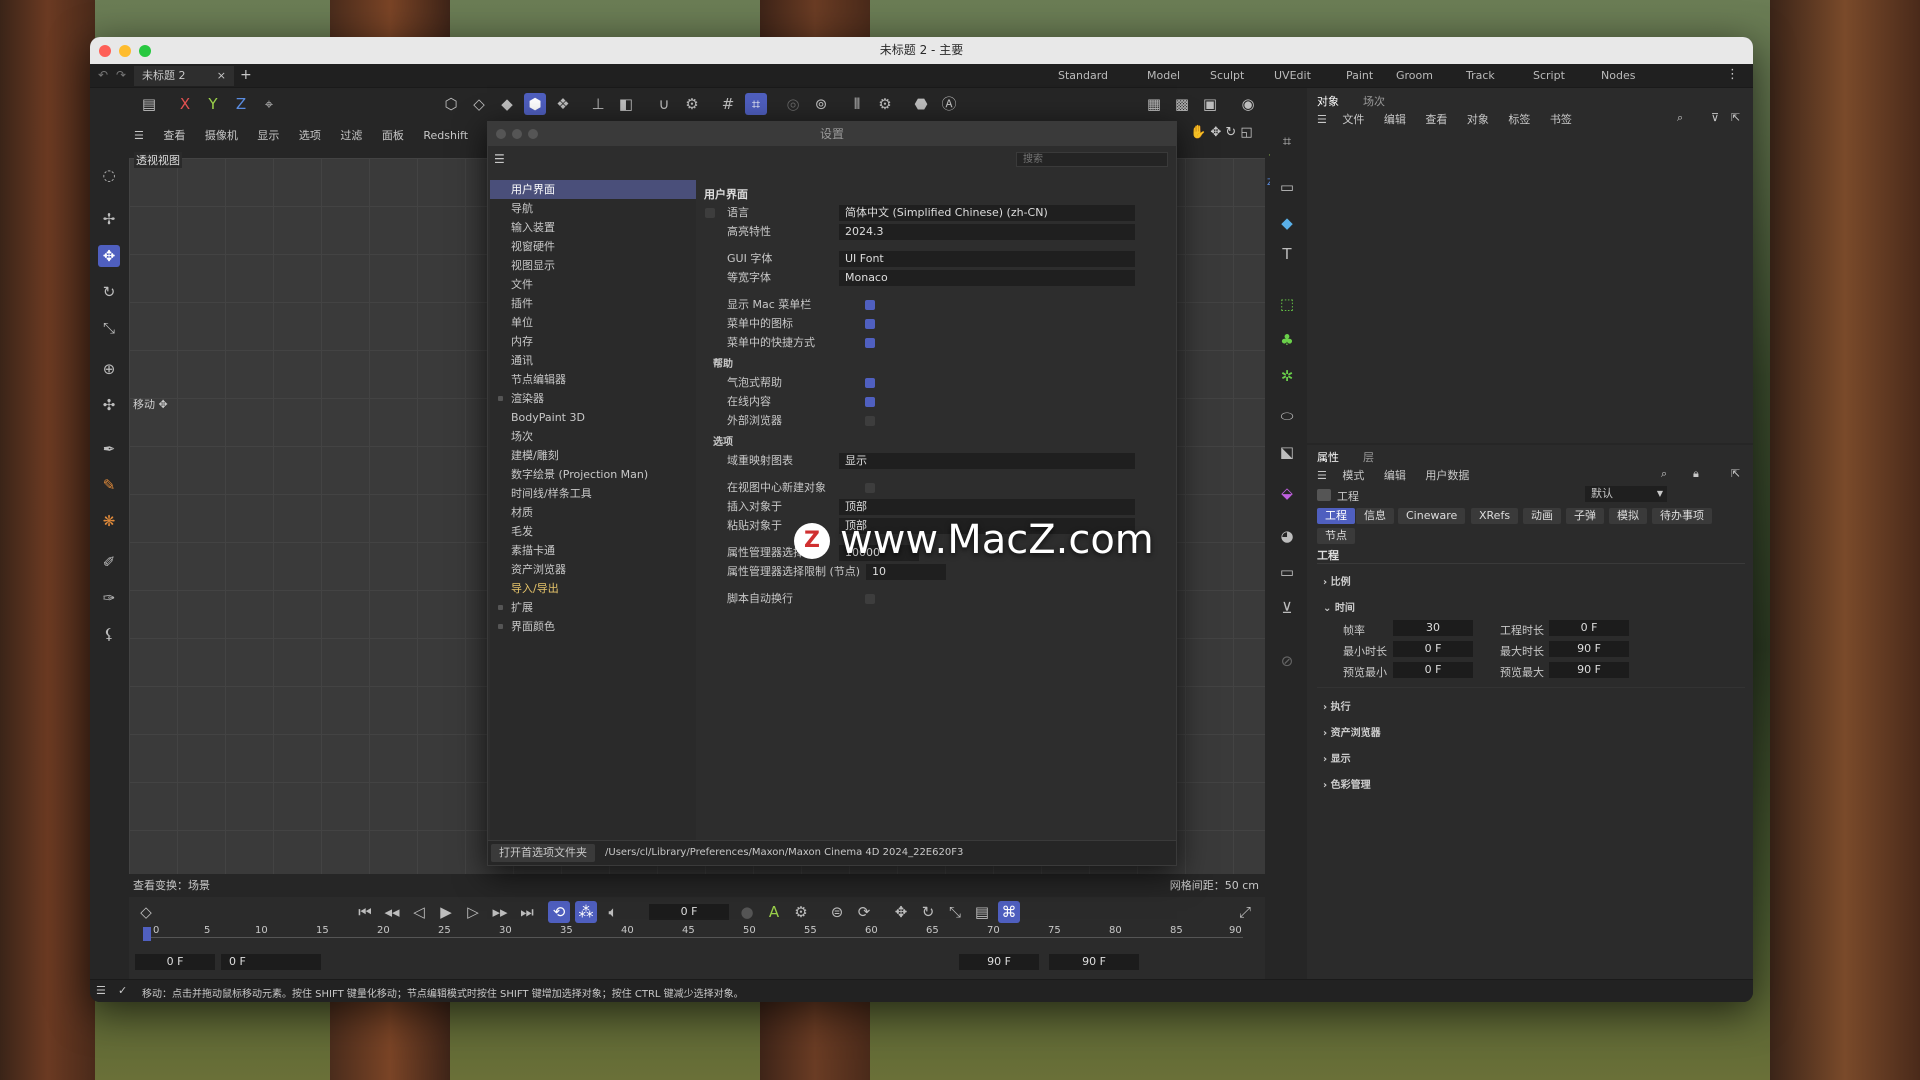 This screenshot has width=1920, height=1080. What do you see at coordinates (419, 912) in the screenshot?
I see `prev-frame-icon: ◁` at bounding box center [419, 912].